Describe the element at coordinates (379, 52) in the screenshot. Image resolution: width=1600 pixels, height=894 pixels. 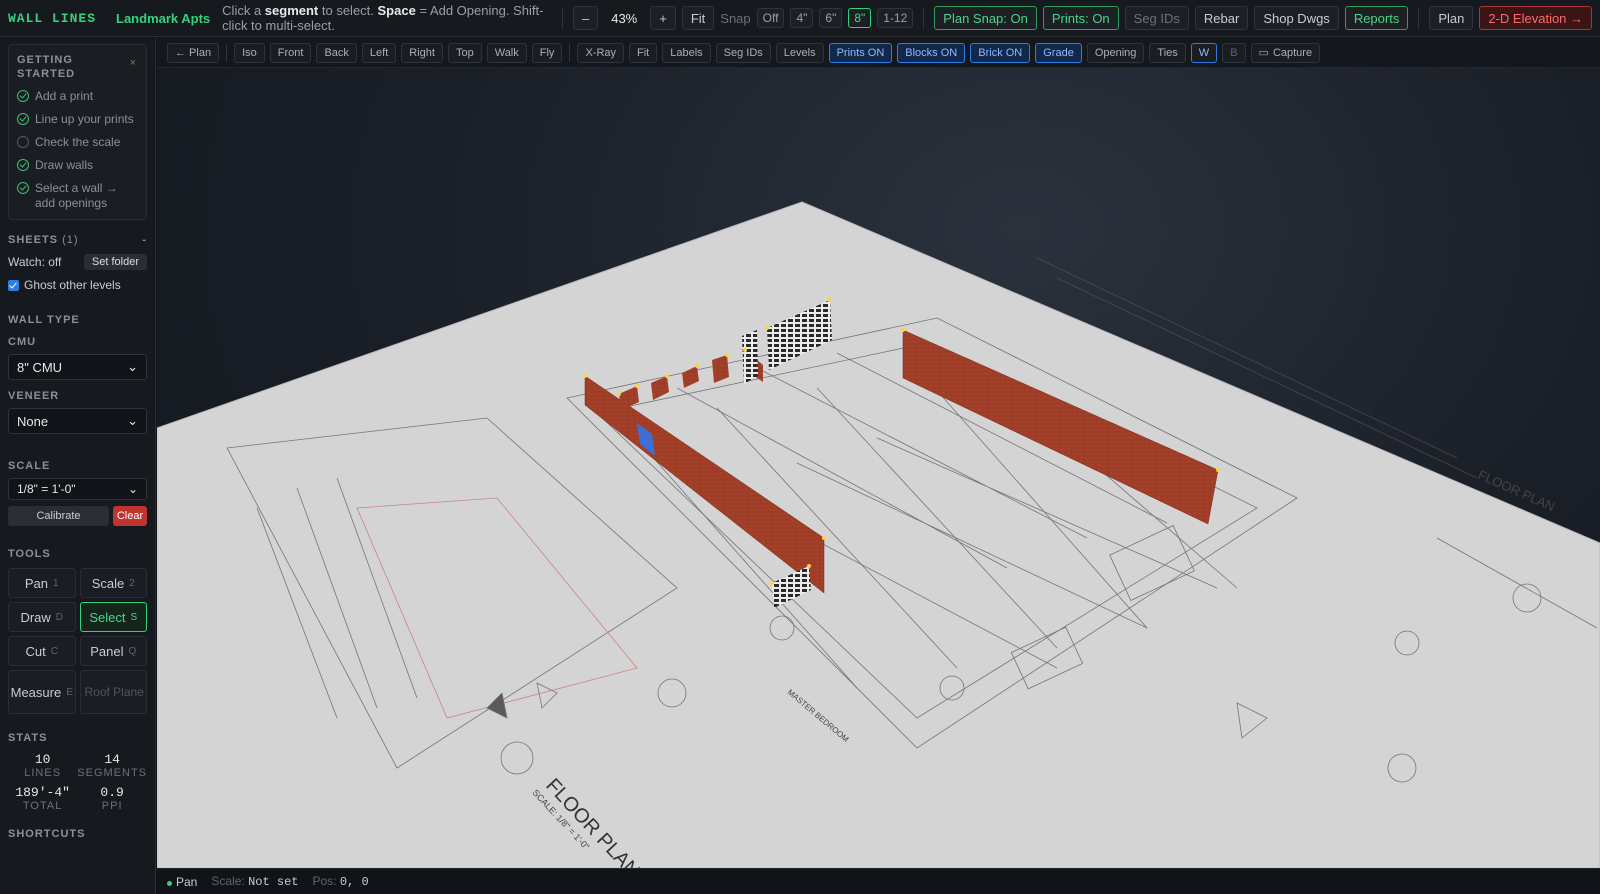
I see `view-left-button: Left` at that location.